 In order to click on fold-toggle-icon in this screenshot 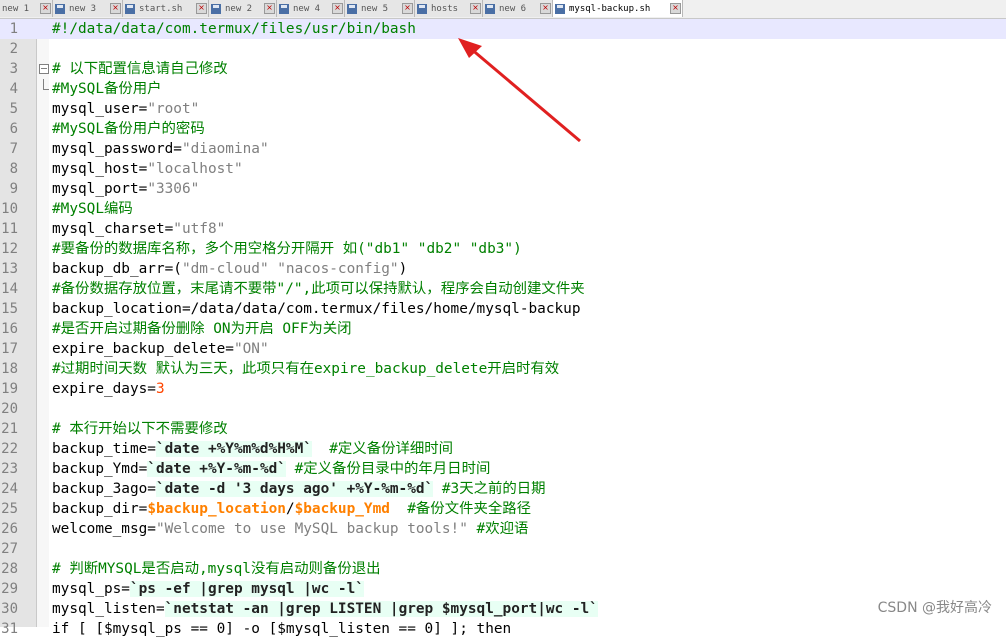, I will do `click(44, 69)`.